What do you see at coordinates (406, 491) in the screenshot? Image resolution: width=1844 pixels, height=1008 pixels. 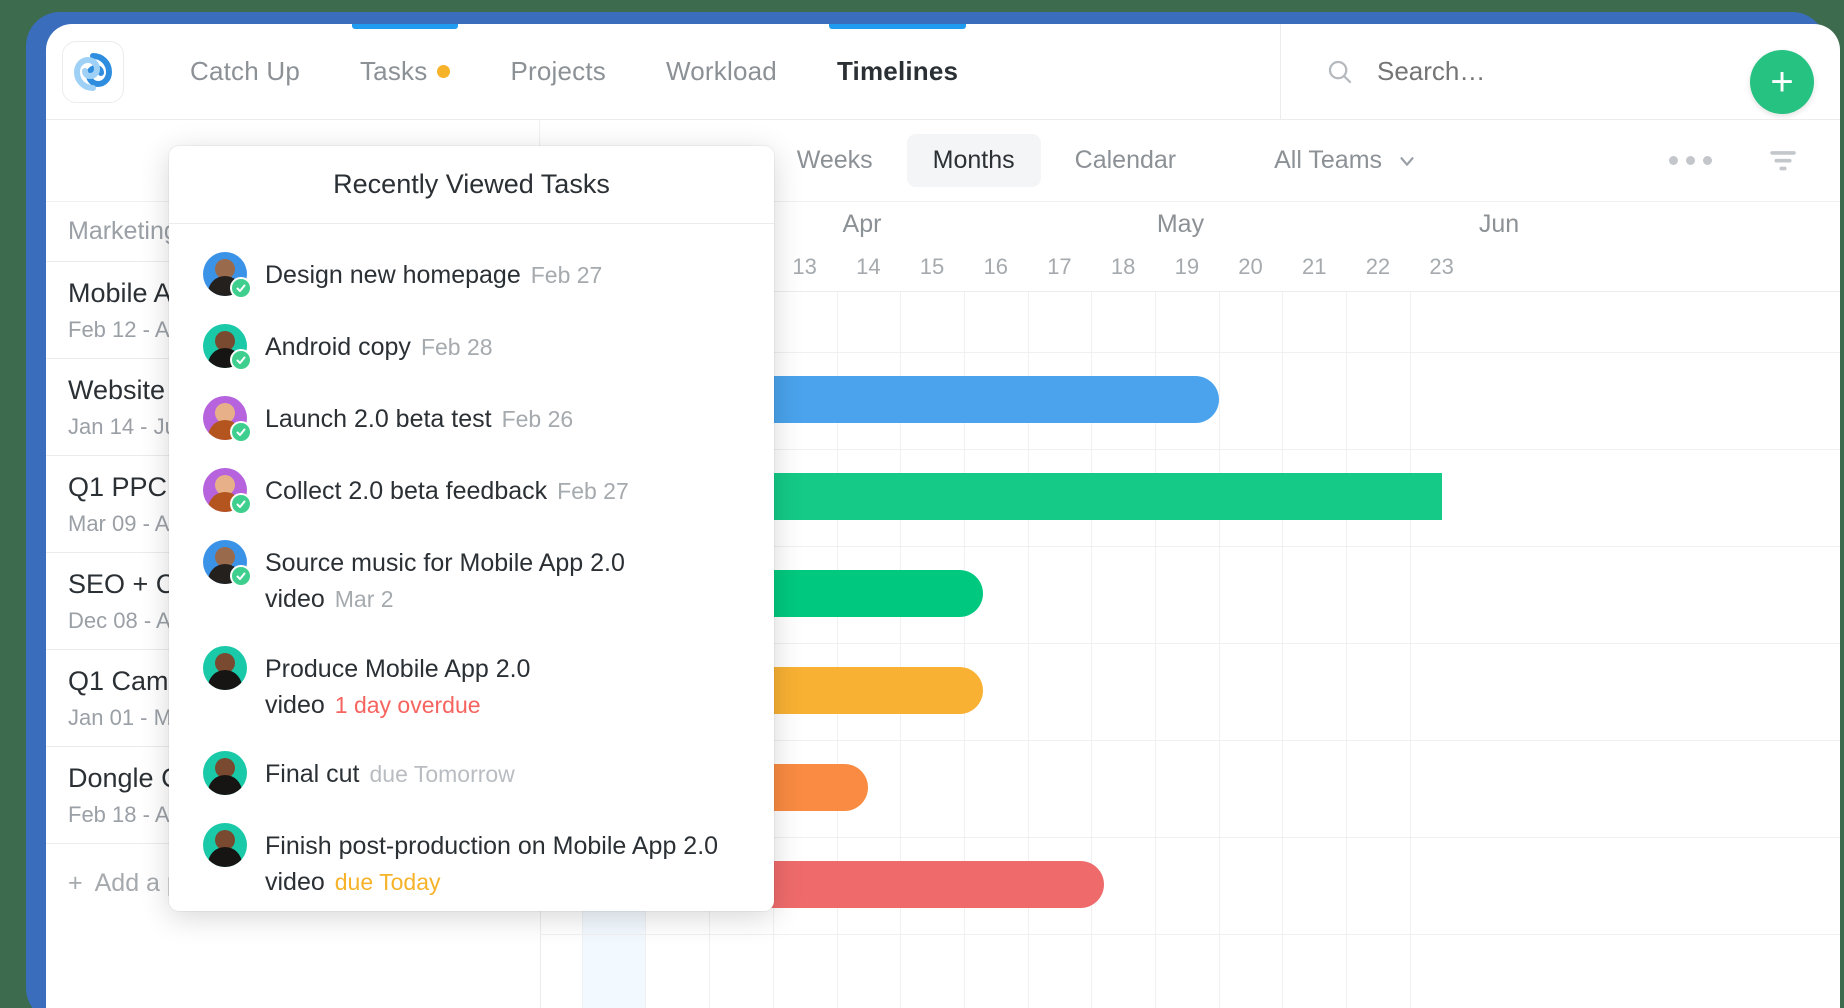 I see `task-title: Collect 2.0 beta feedback` at bounding box center [406, 491].